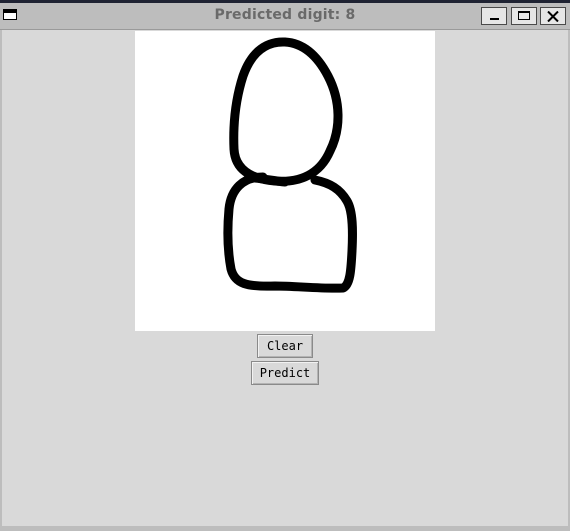  What do you see at coordinates (285, 16) in the screenshot?
I see `title-bar: Predicted digit: 8` at bounding box center [285, 16].